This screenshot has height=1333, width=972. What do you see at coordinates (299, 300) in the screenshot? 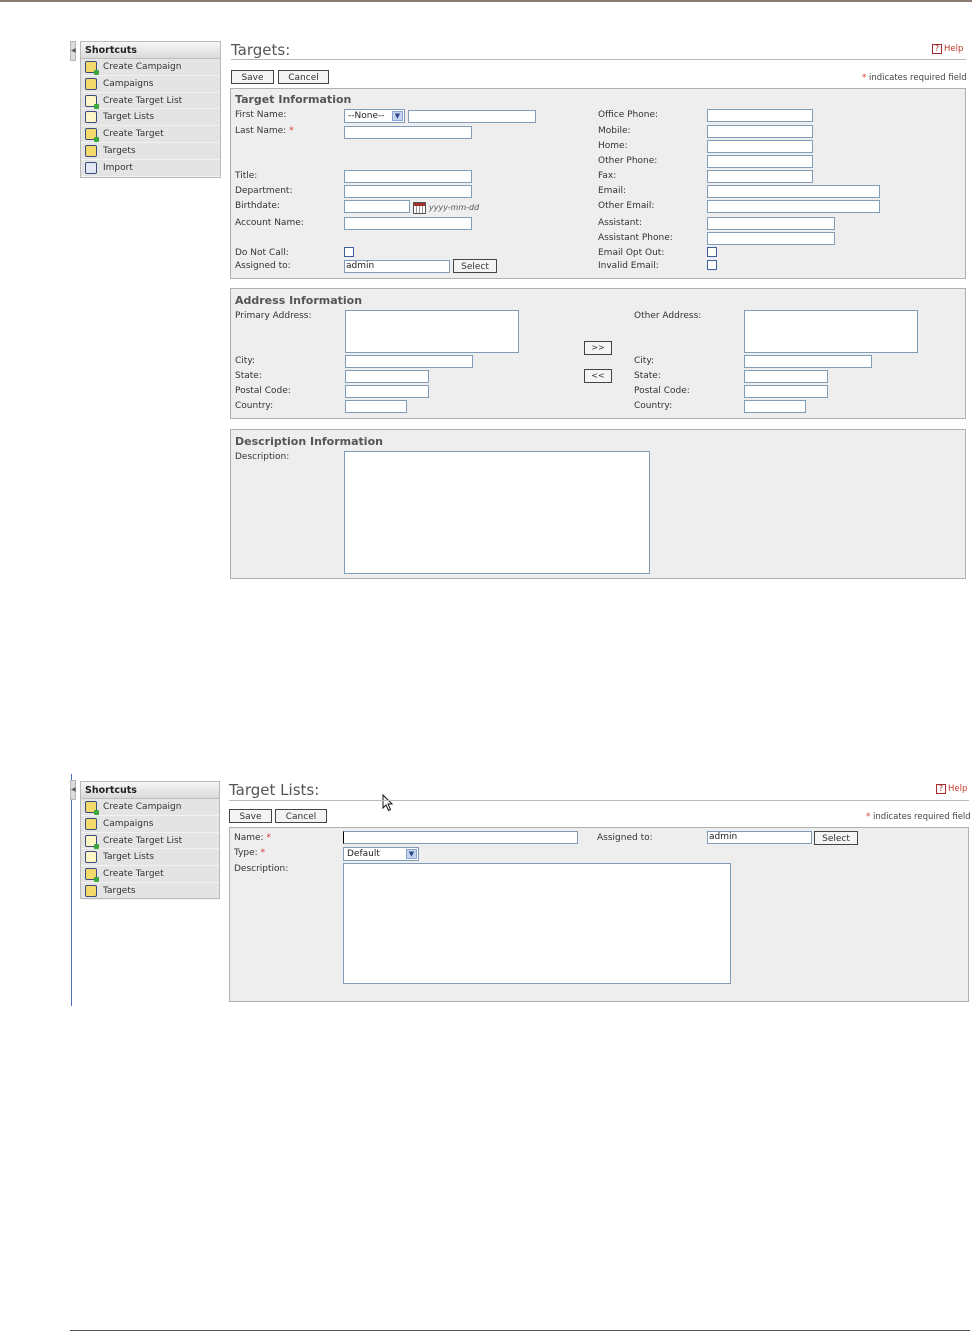
I see `section-title: Address Information` at bounding box center [299, 300].